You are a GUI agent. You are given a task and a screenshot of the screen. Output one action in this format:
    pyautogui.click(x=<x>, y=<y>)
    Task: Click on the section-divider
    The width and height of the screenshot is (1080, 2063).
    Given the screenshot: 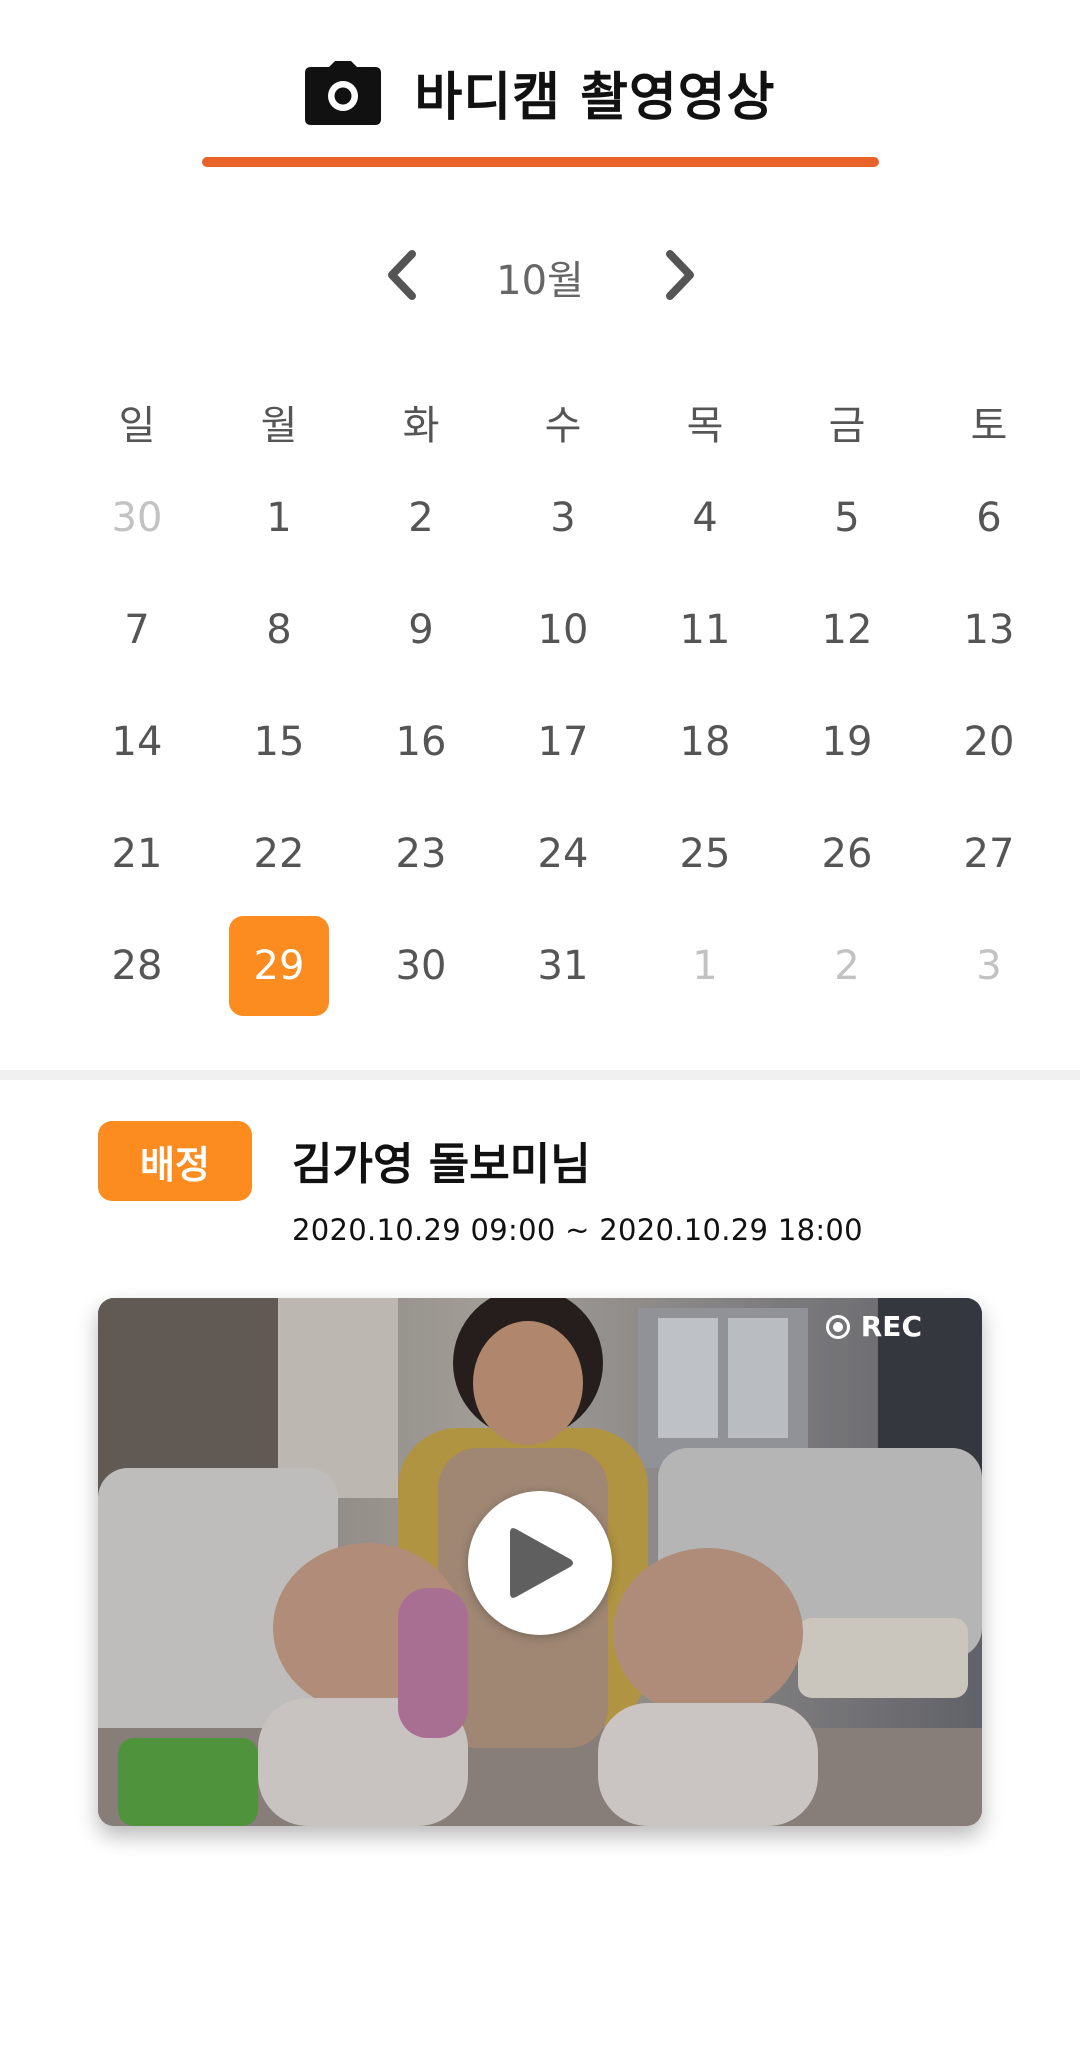 What is the action you would take?
    pyautogui.click(x=540, y=1075)
    